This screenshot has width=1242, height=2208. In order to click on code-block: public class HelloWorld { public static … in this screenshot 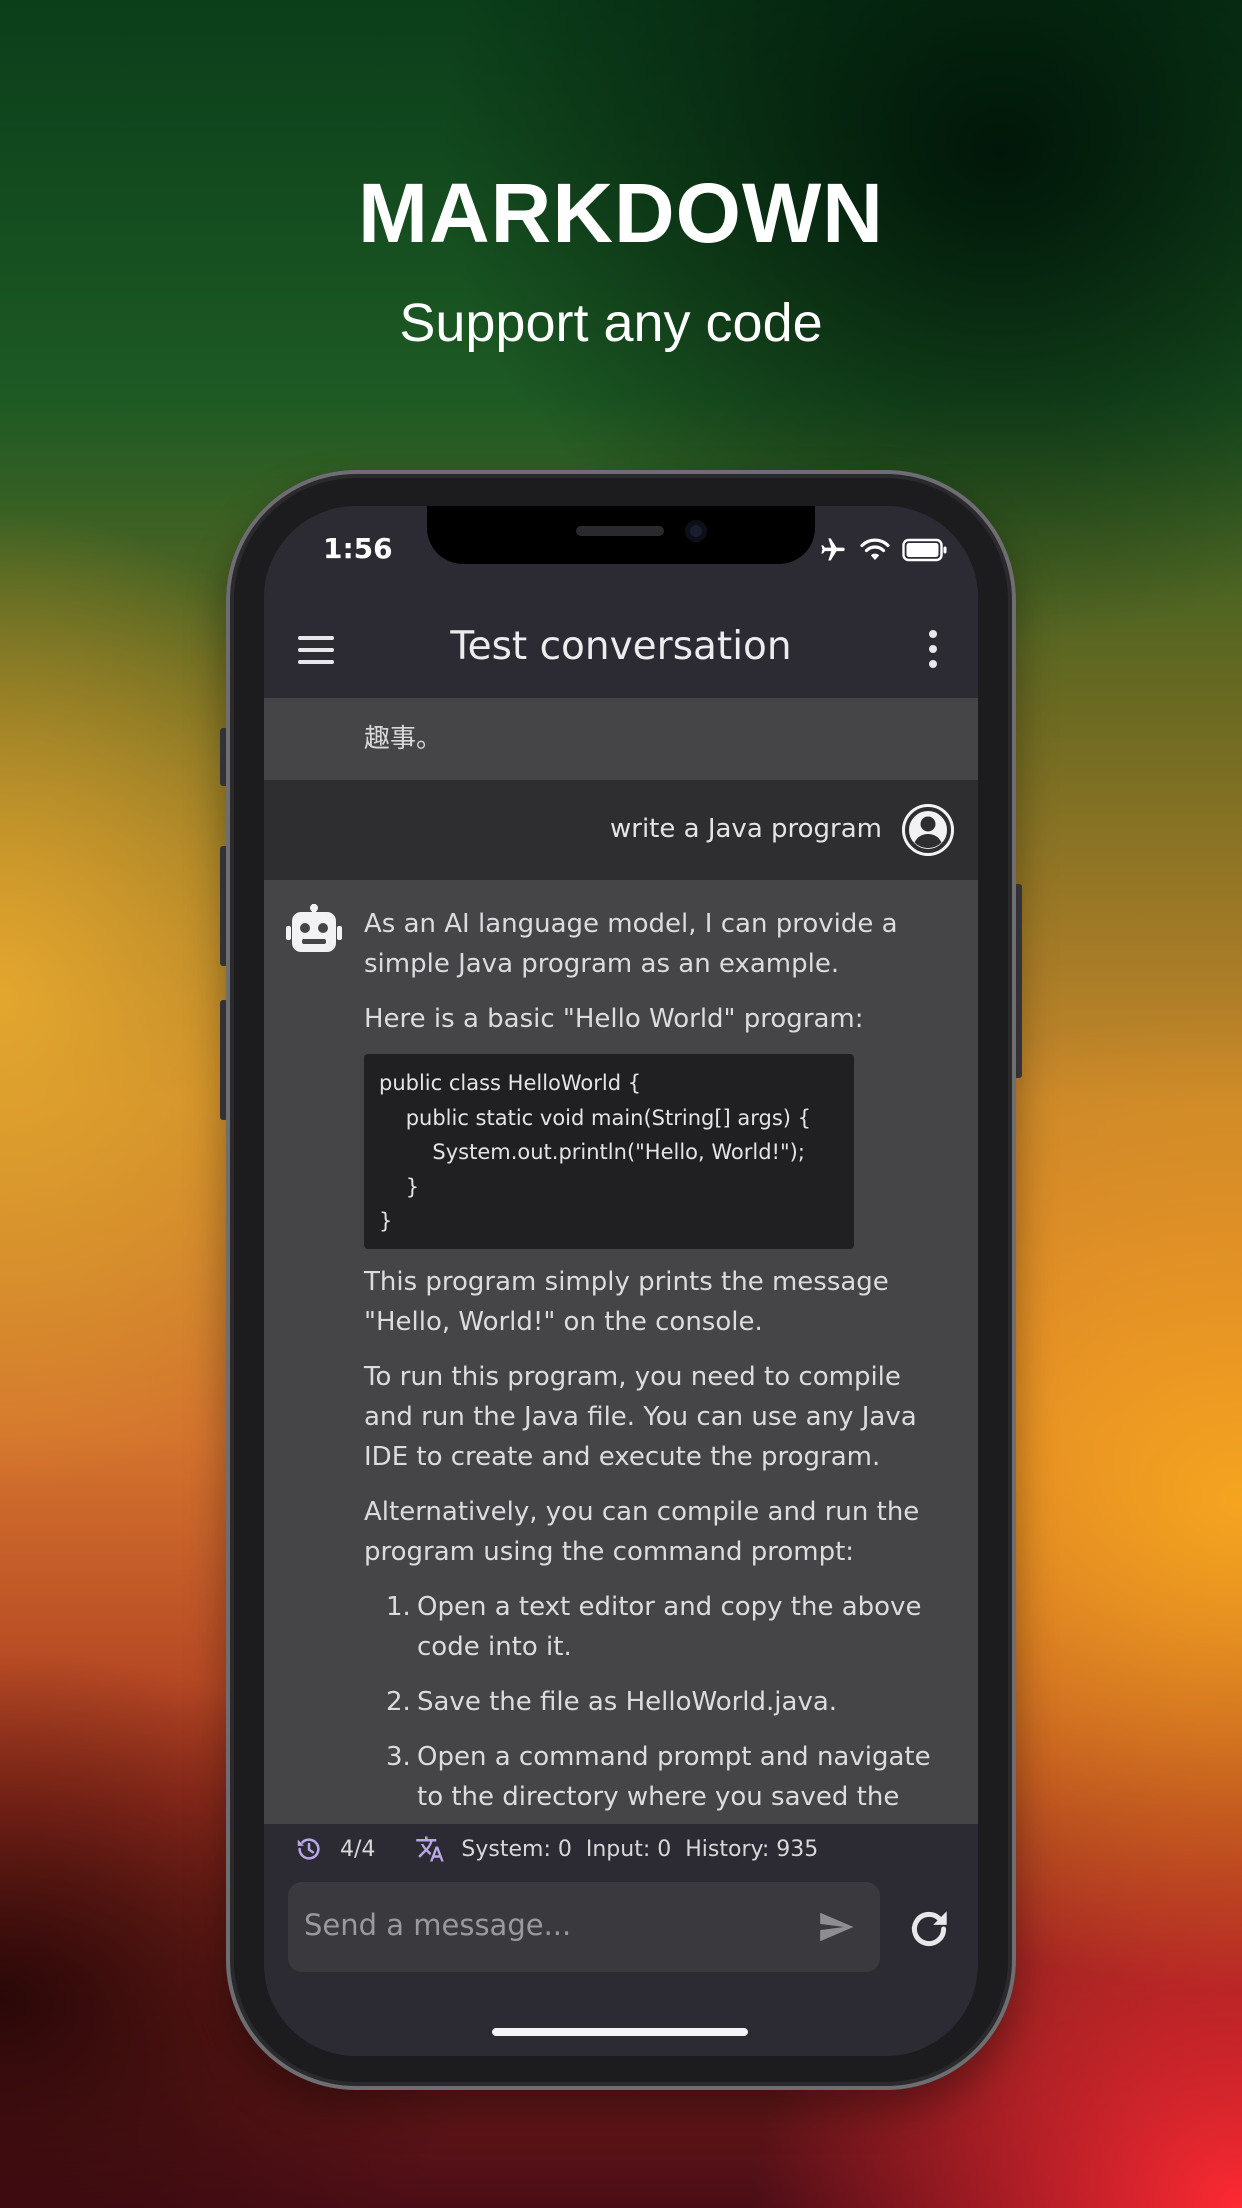, I will do `click(609, 1151)`.